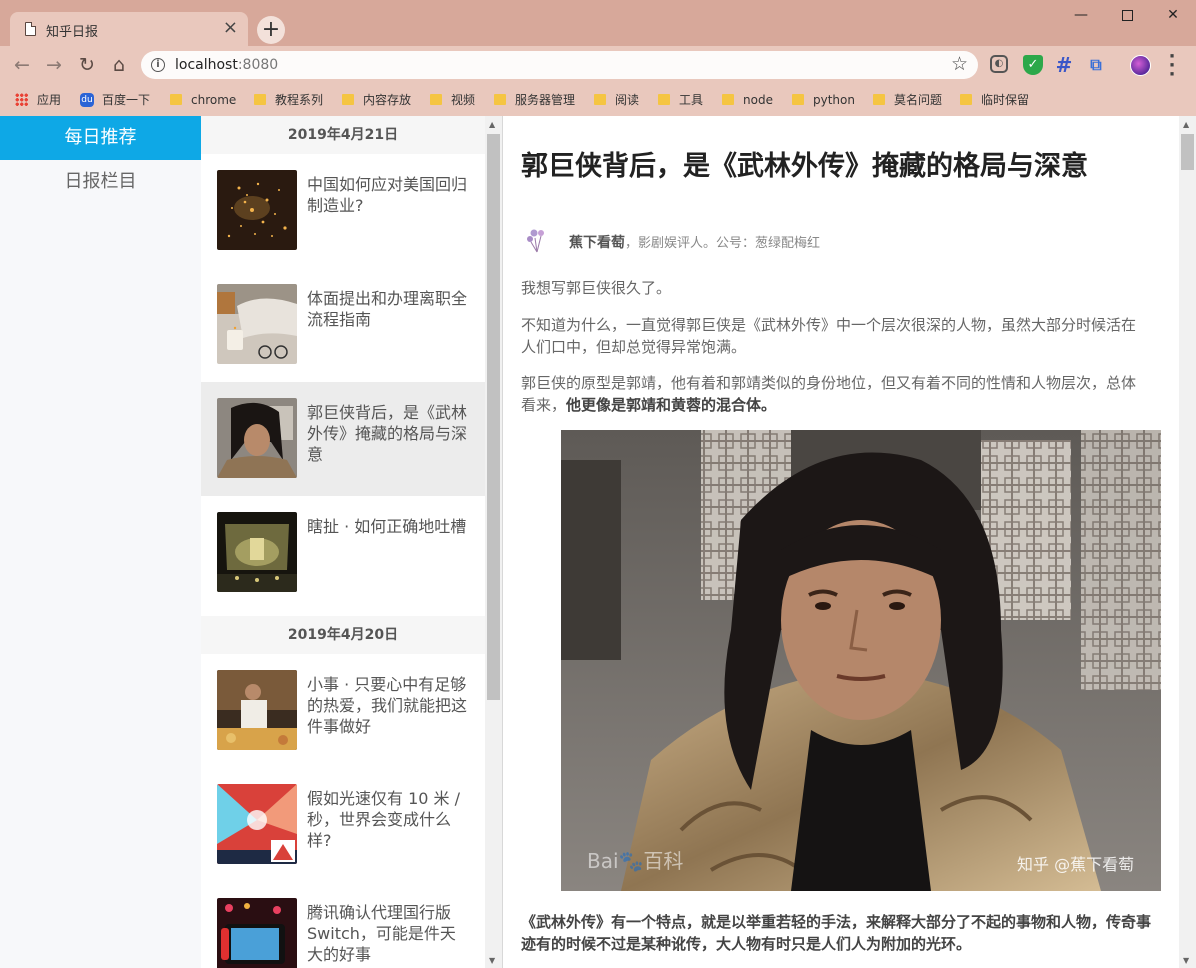  What do you see at coordinates (1005, 100) in the screenshot?
I see `bookmark-label: 临时保留` at bounding box center [1005, 100].